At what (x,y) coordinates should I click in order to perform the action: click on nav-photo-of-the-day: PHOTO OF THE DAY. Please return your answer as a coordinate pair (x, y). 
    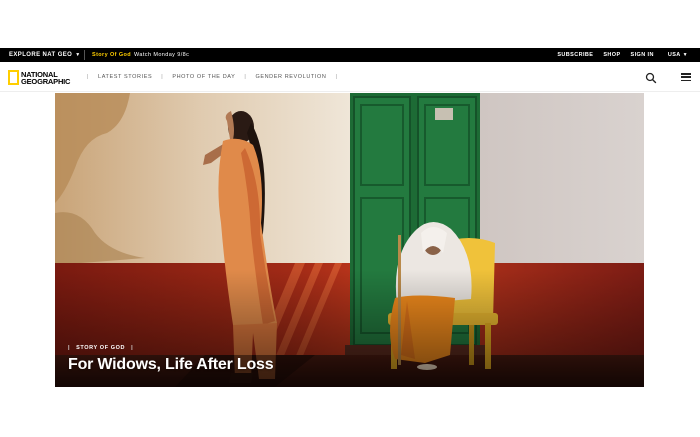
    Looking at the image, I should click on (203, 77).